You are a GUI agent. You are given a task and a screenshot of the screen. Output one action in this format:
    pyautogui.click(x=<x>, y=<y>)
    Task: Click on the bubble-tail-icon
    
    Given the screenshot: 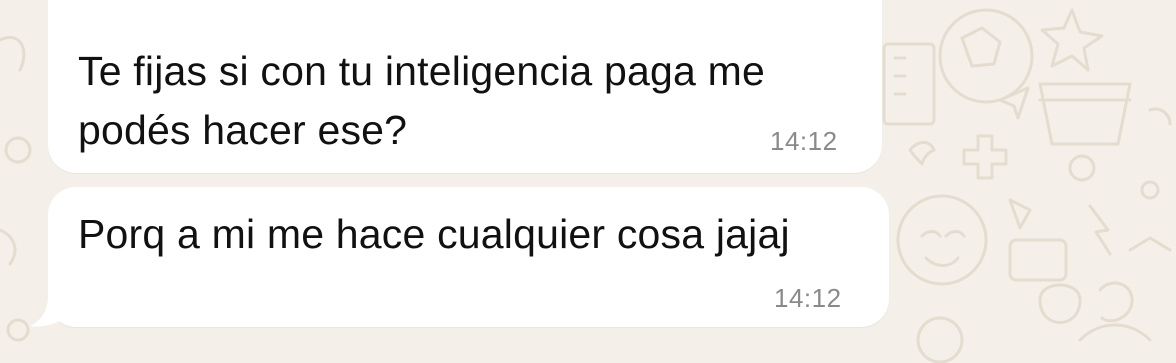 What is the action you would take?
    pyautogui.click(x=48, y=311)
    